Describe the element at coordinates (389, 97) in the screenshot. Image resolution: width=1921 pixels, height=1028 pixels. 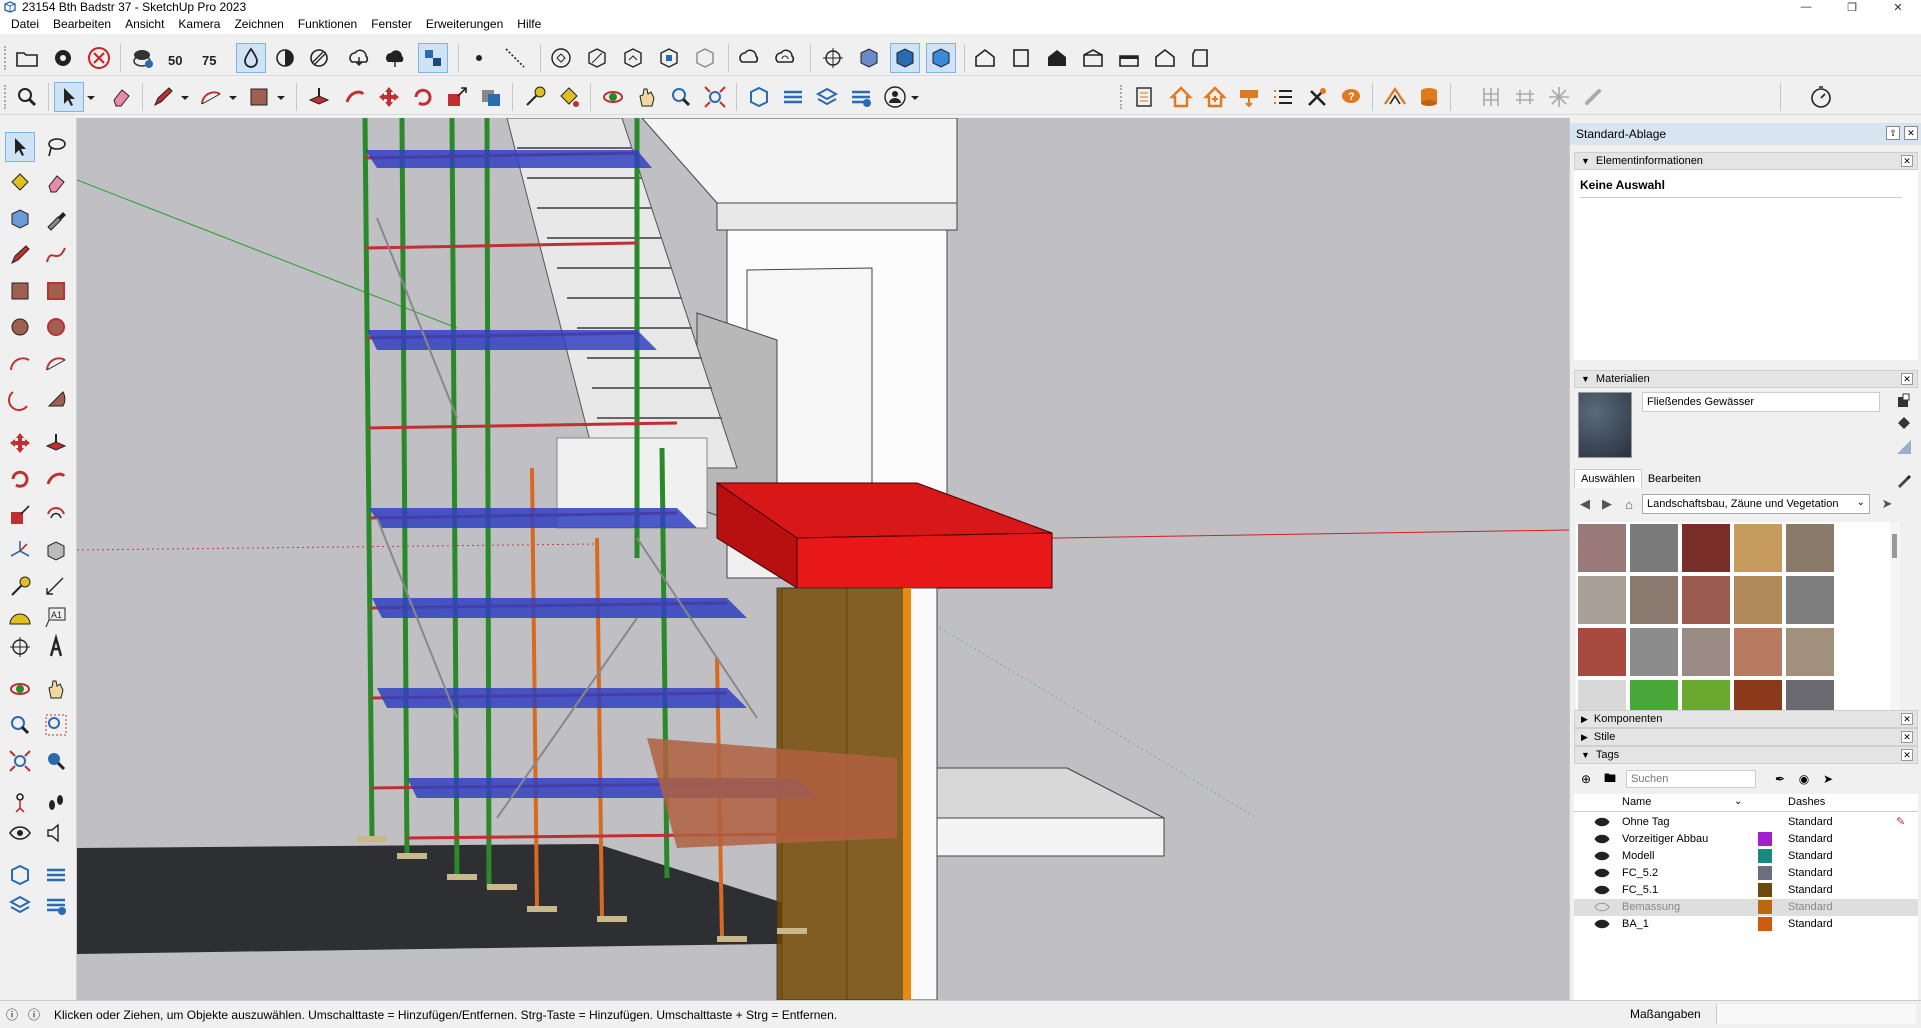
I see `move-tool-button` at that location.